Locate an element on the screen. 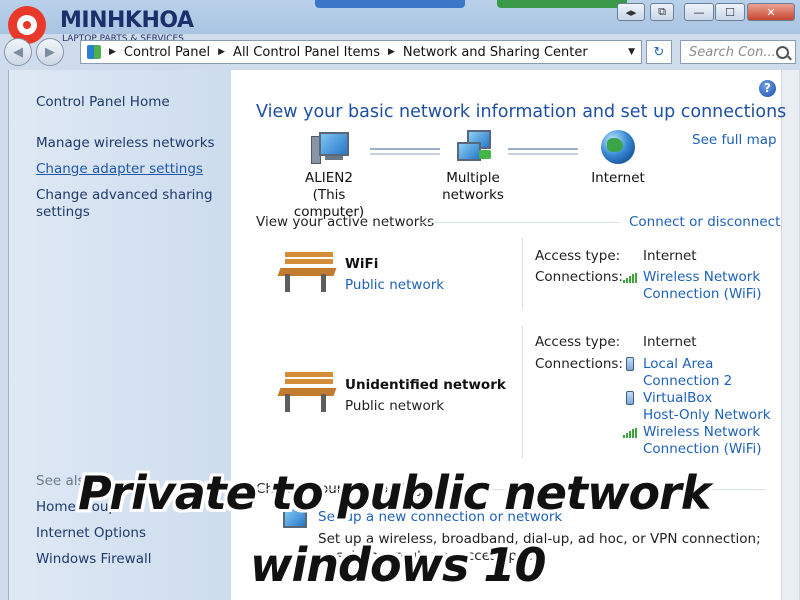 This screenshot has height=600, width=800. maximize-button: ☐ is located at coordinates (730, 12).